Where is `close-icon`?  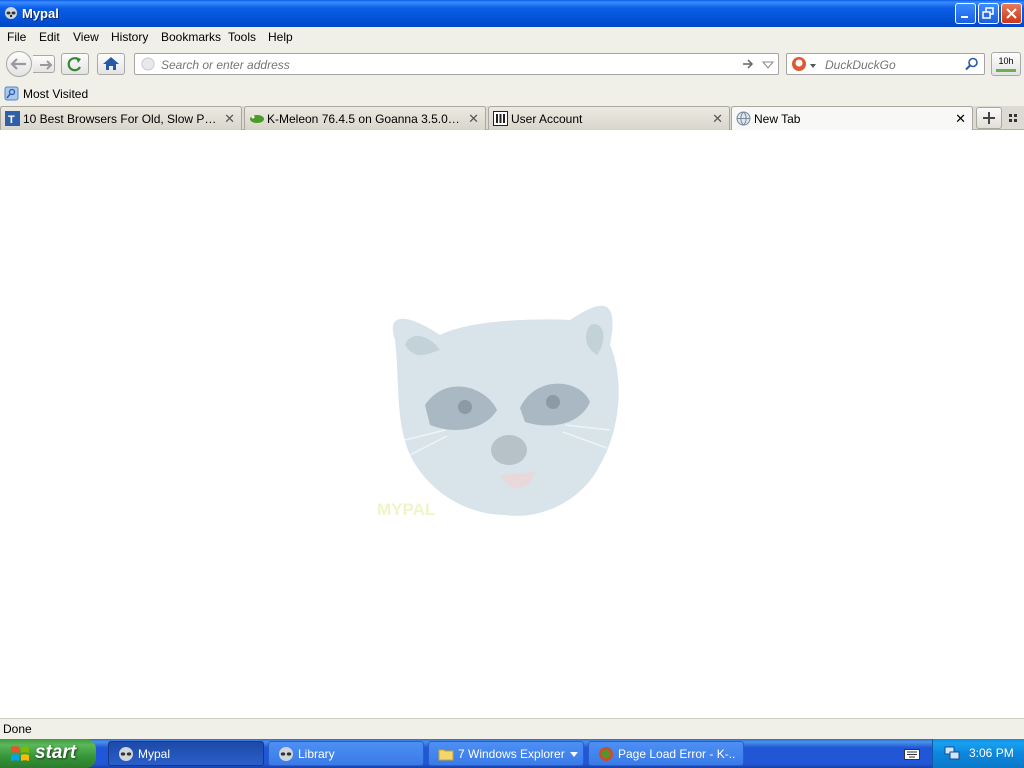 close-icon is located at coordinates (1011, 13).